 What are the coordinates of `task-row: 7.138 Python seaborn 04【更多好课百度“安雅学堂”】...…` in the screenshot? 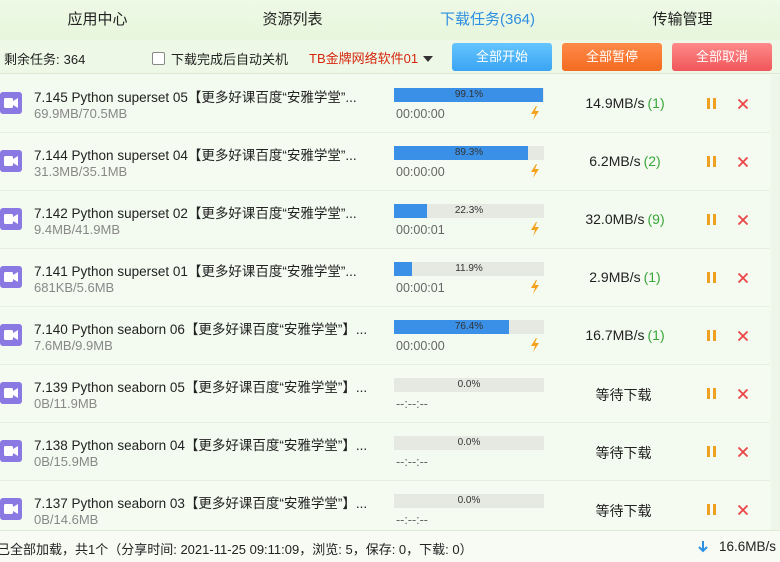 It's located at (385, 452).